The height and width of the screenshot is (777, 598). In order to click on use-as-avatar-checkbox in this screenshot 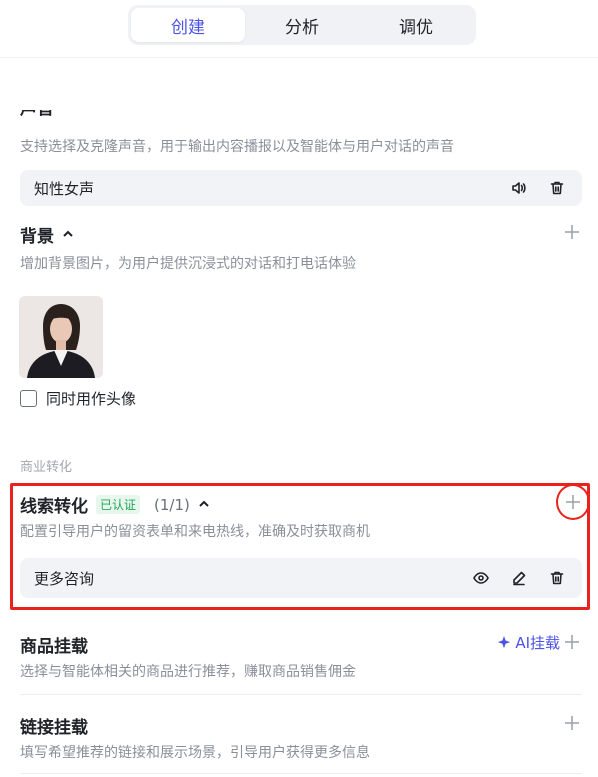, I will do `click(28, 398)`.